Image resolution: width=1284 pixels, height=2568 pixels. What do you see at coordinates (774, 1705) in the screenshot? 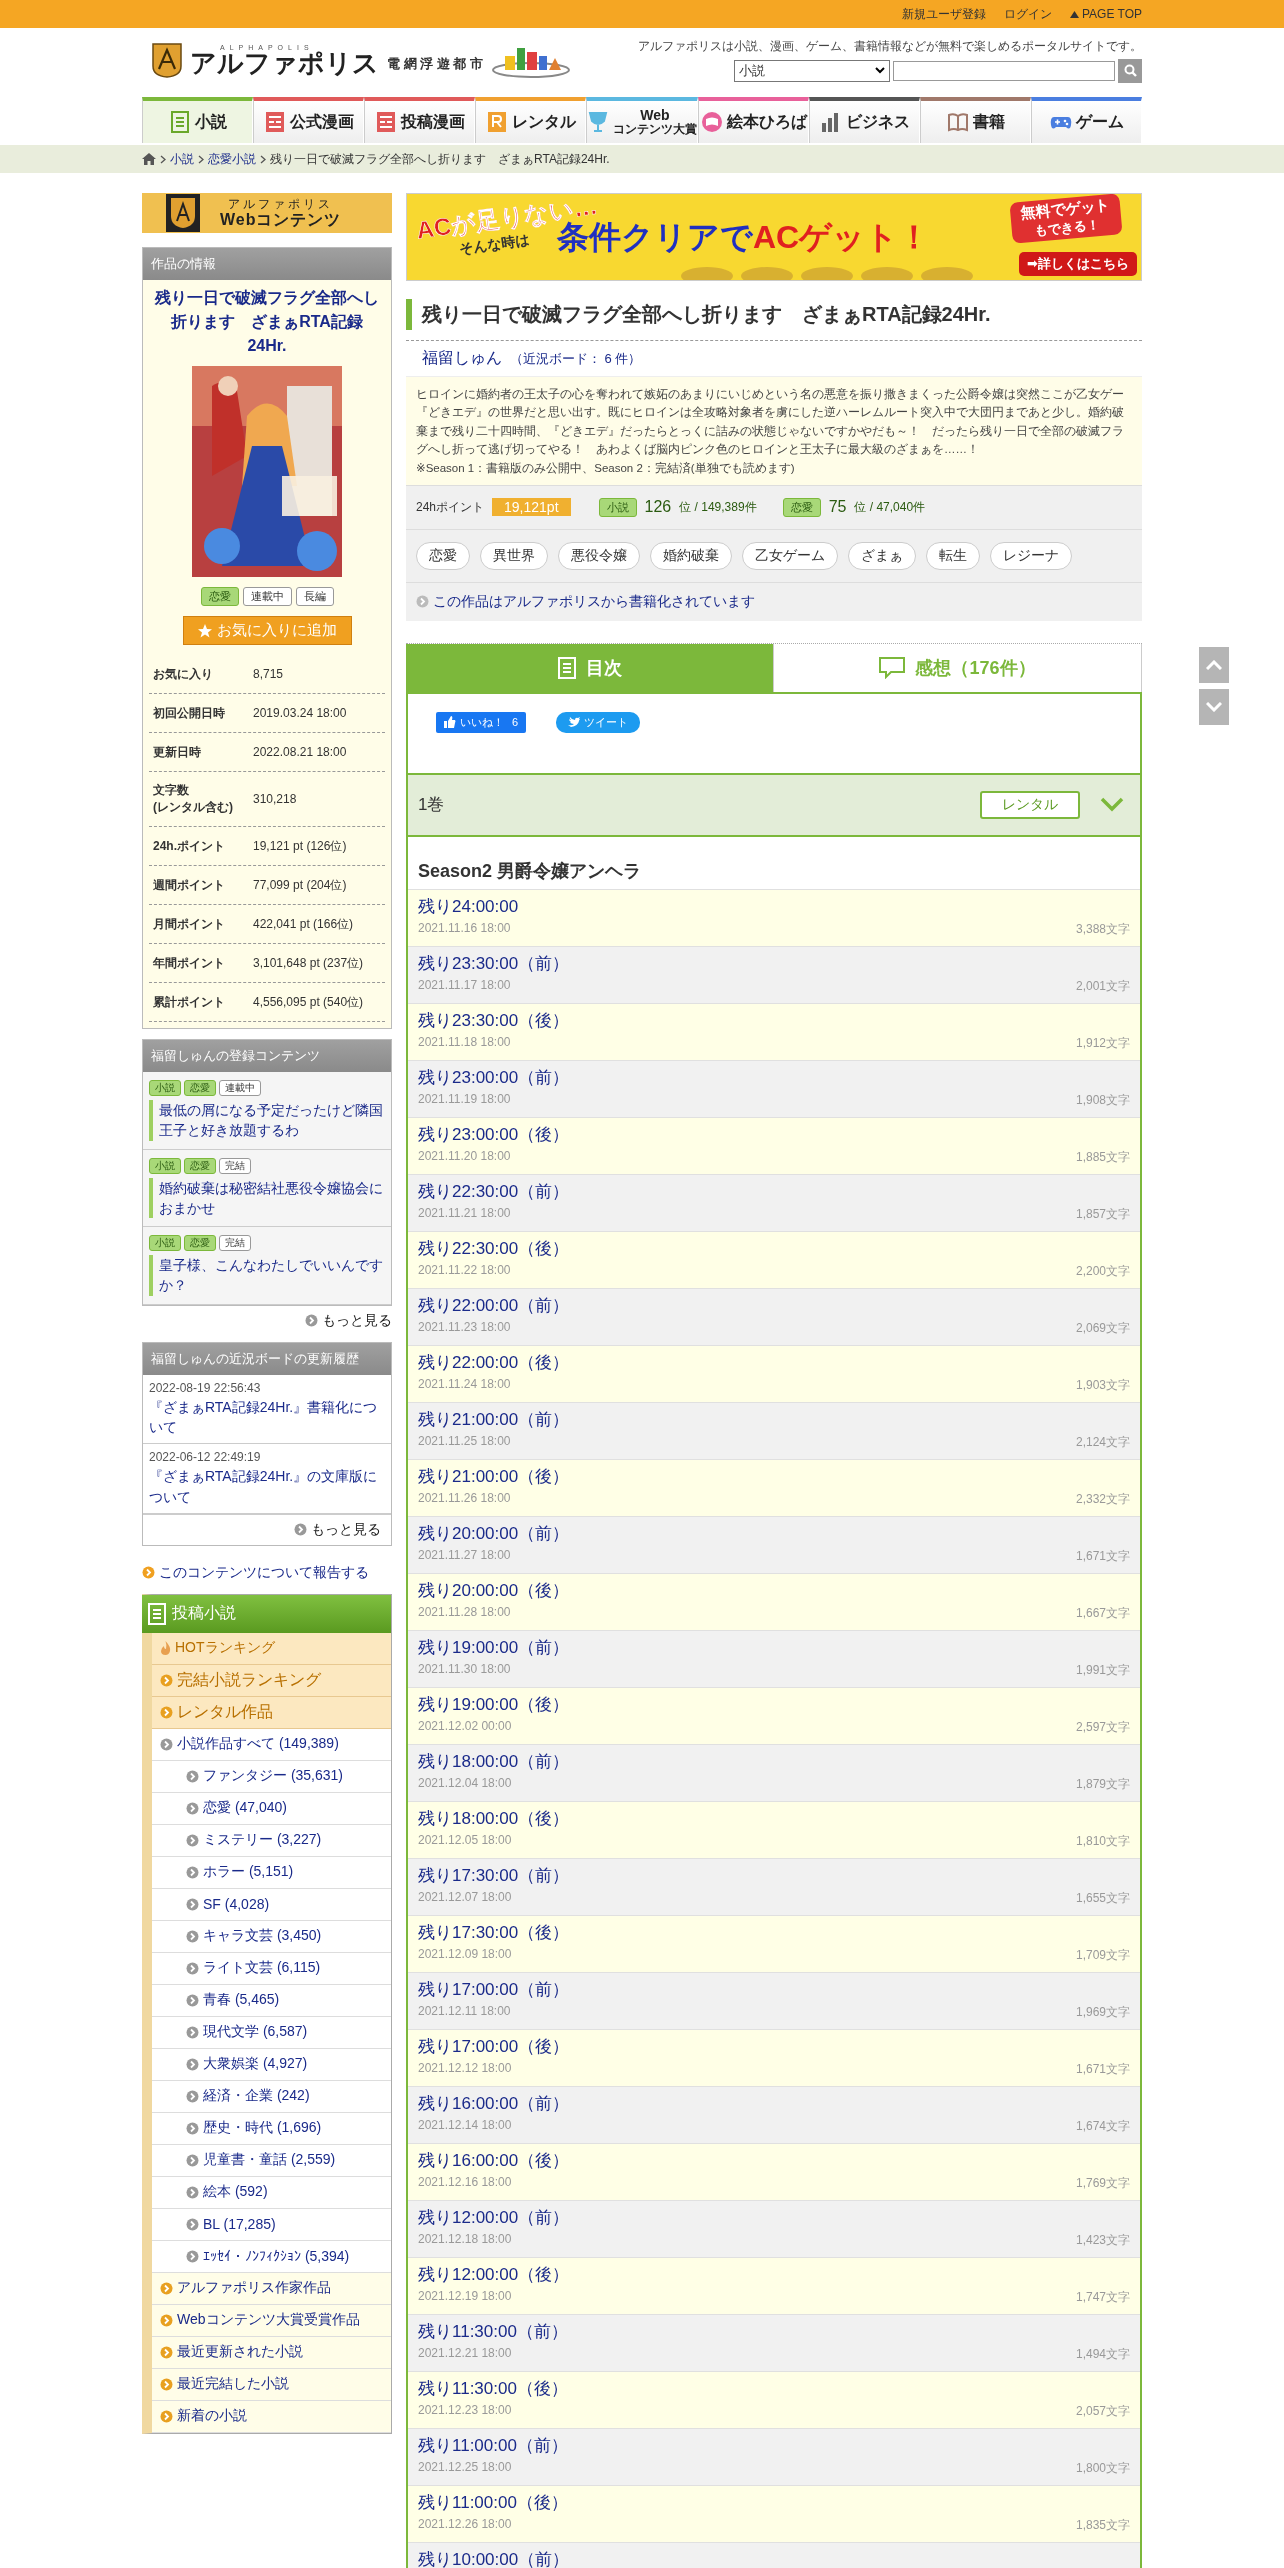
I see `episode-link: 残り19:00:00（後）` at bounding box center [774, 1705].